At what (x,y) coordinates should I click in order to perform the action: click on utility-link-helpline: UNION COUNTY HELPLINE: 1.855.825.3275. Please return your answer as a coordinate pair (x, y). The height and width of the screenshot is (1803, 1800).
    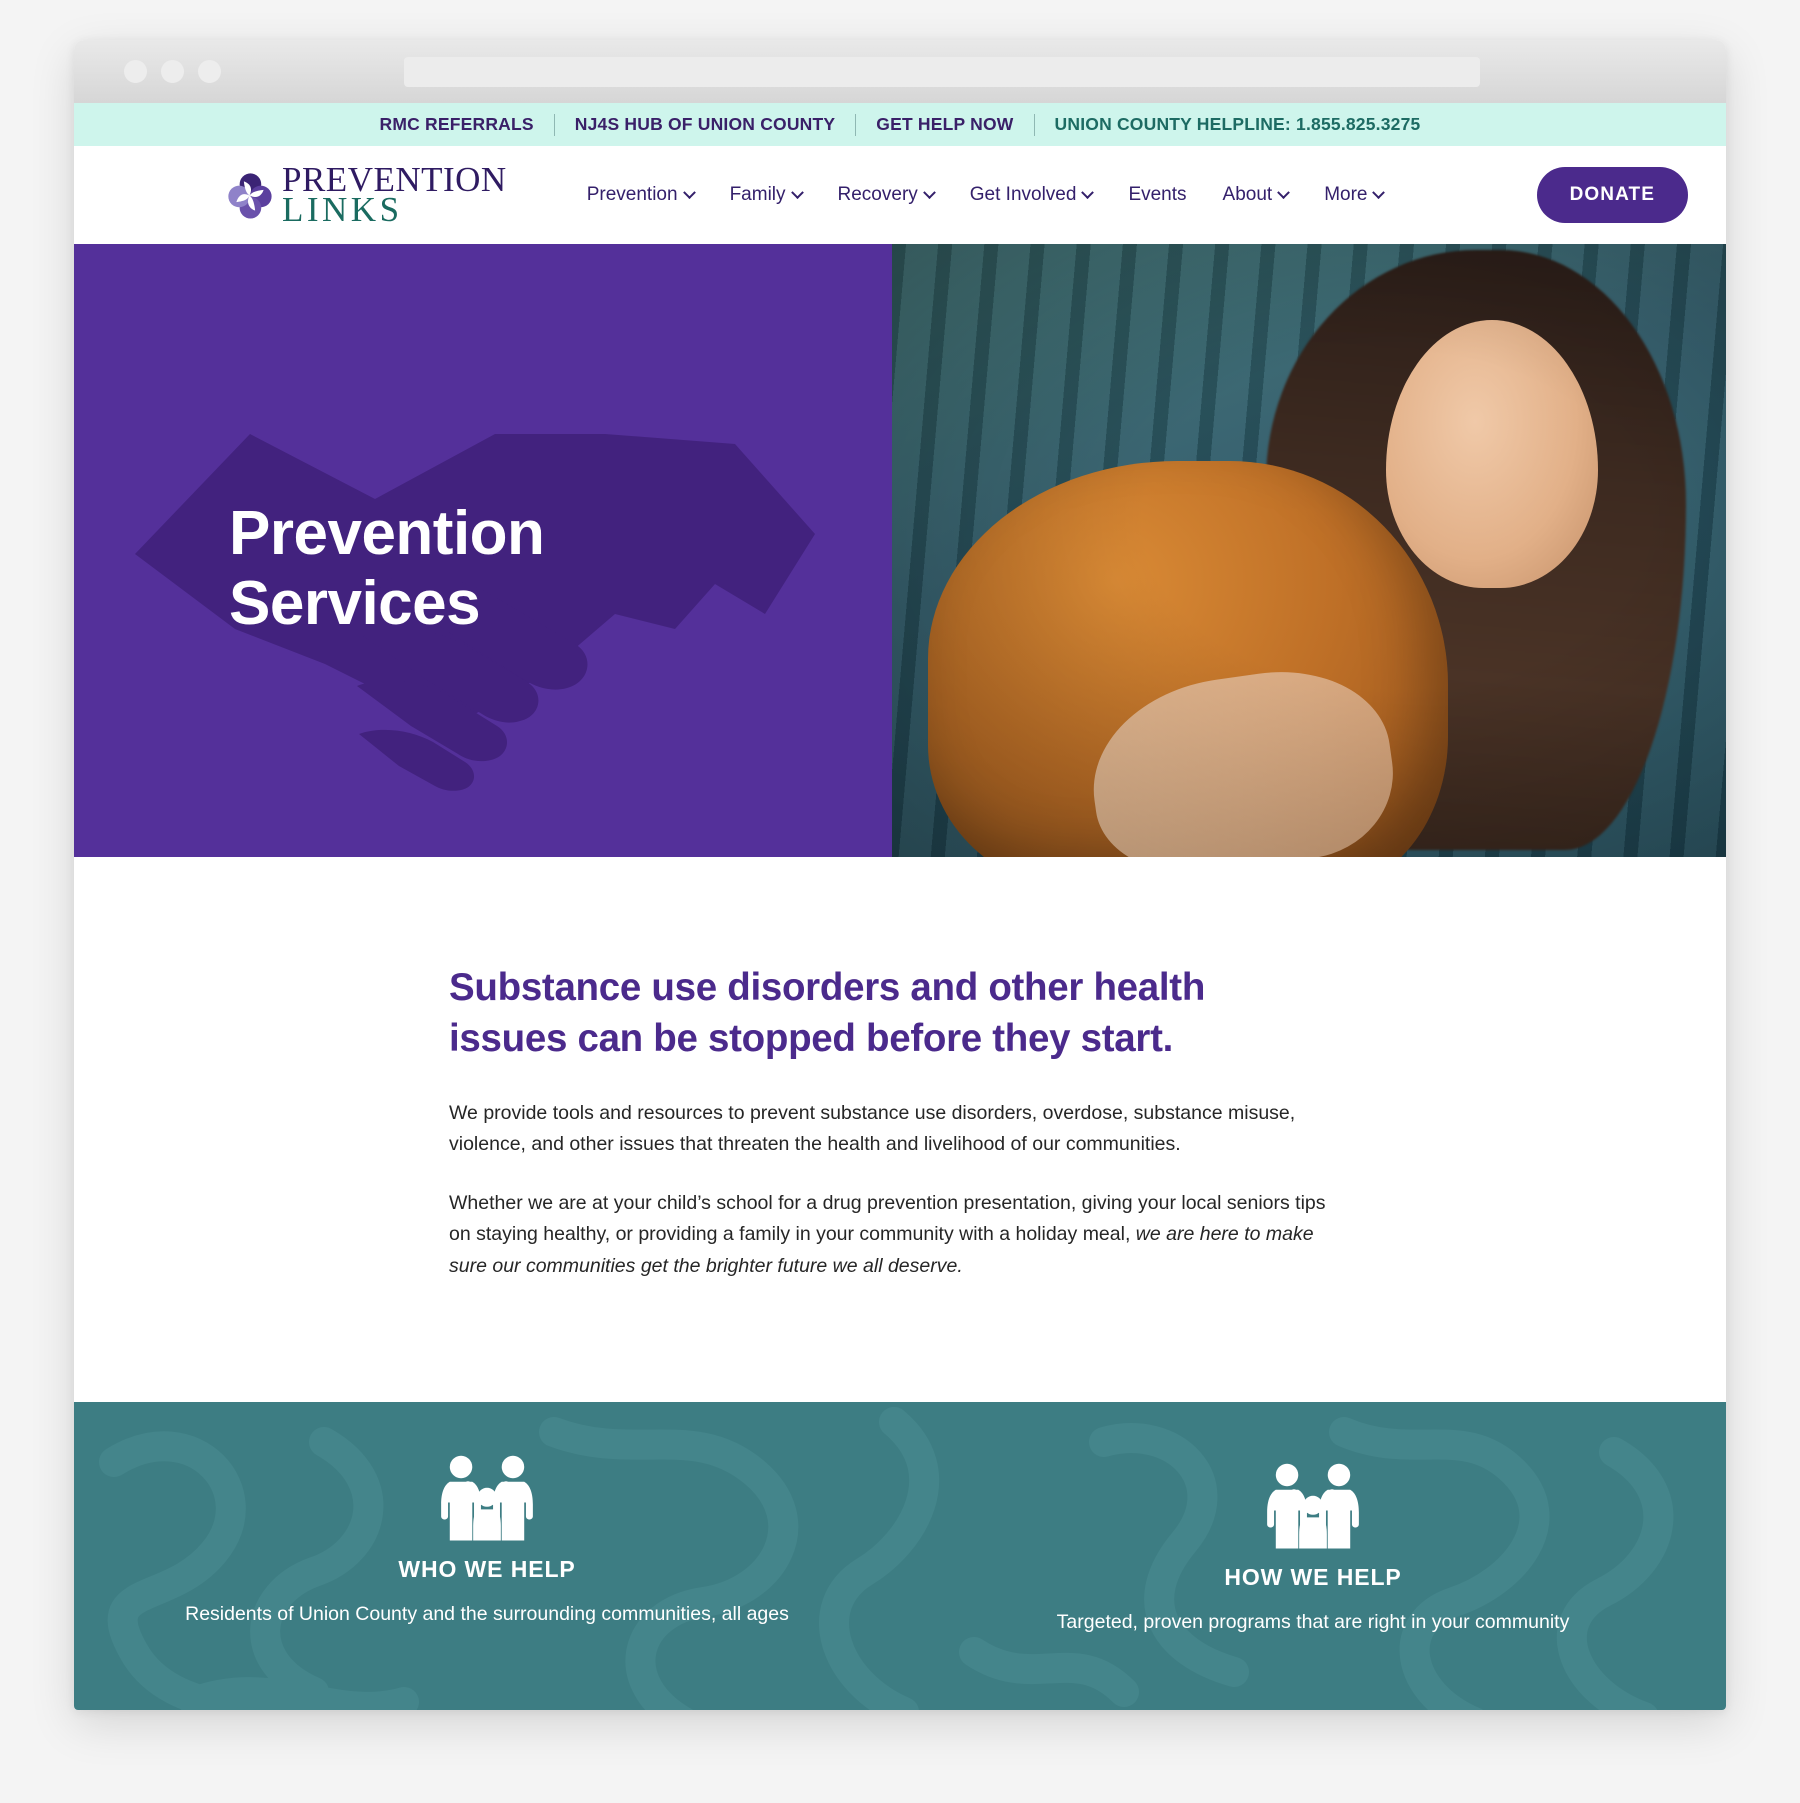
    Looking at the image, I should click on (1238, 124).